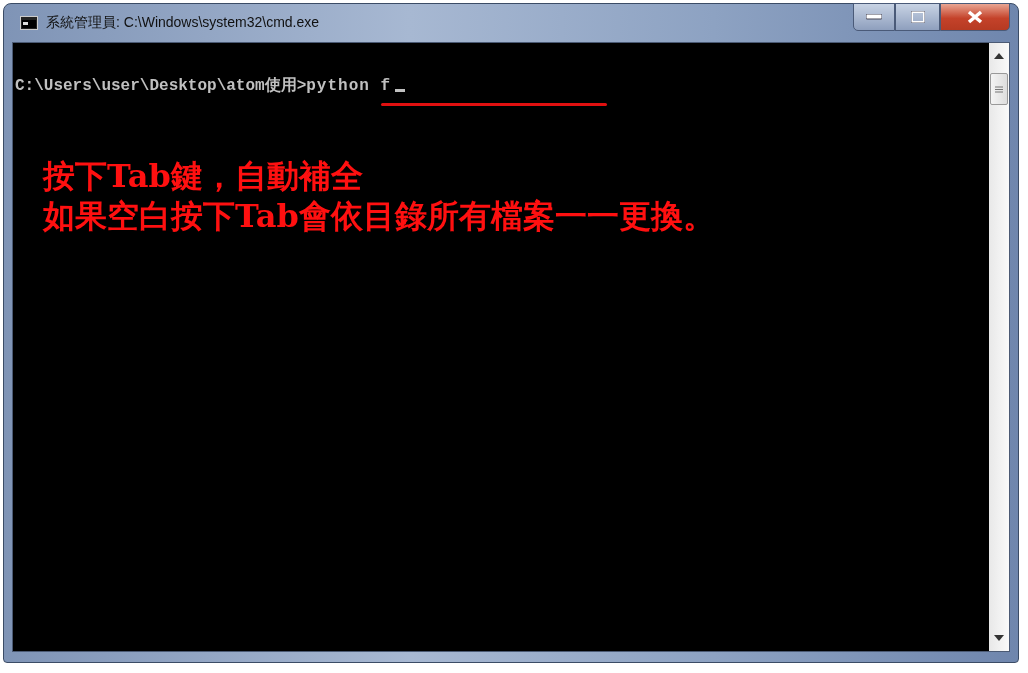  Describe the element at coordinates (999, 347) in the screenshot. I see `vertical-scrollbar` at that location.